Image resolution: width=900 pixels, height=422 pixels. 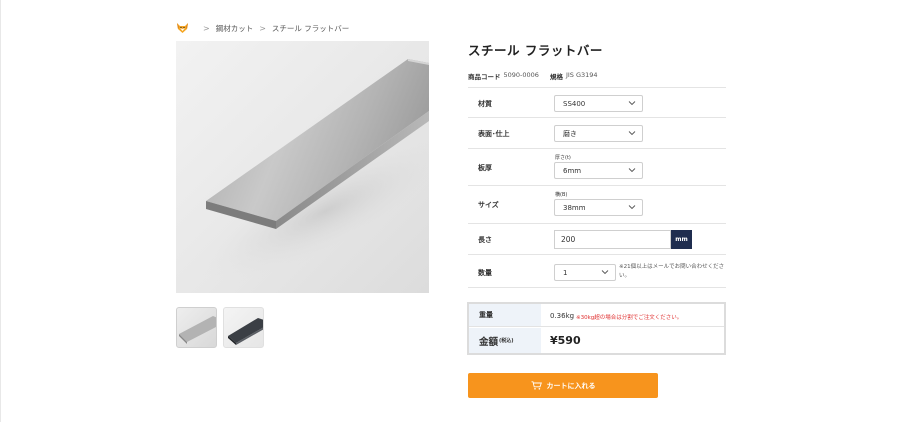 What do you see at coordinates (235, 28) in the screenshot?
I see `breadcrumb-item-category: 鋼材カット` at bounding box center [235, 28].